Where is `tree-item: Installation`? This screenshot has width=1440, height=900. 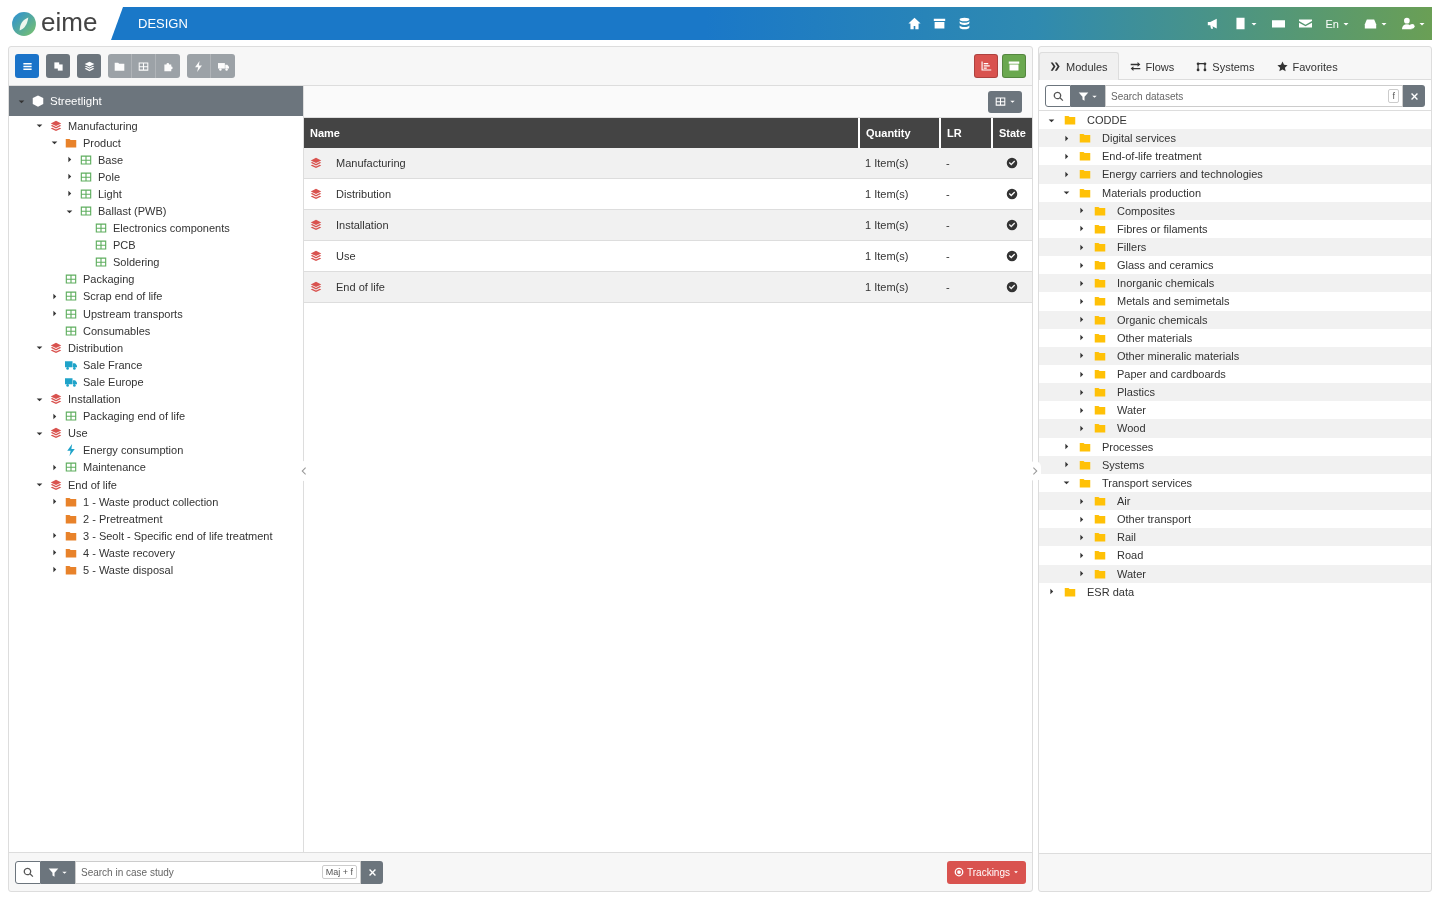 tree-item: Installation is located at coordinates (94, 399).